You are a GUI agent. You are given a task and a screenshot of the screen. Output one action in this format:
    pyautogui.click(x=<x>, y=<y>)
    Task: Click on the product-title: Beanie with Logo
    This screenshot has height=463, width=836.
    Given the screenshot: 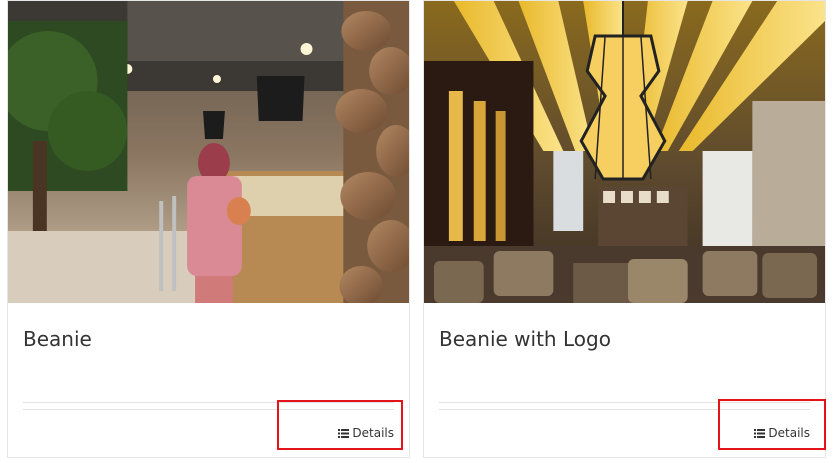 What is the action you would take?
    pyautogui.click(x=525, y=339)
    